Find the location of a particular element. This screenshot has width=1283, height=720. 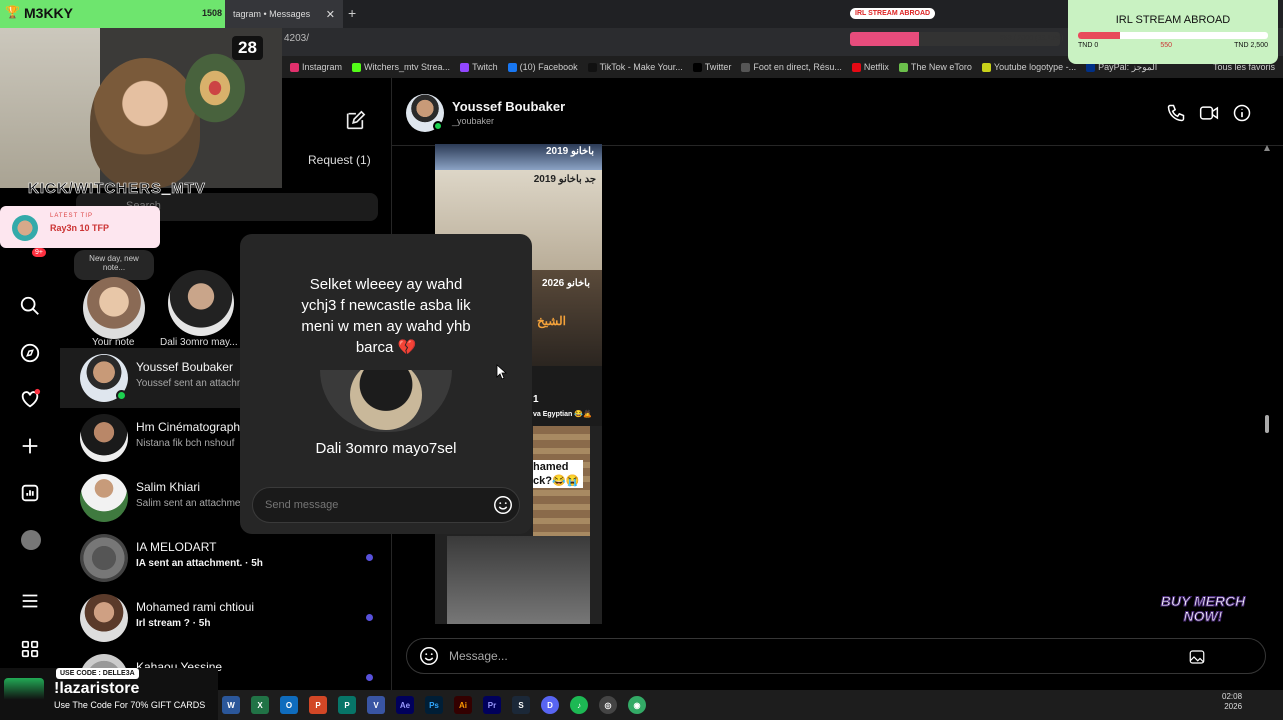

conversation-preview: Salim sent an attachme is located at coordinates (188, 503).